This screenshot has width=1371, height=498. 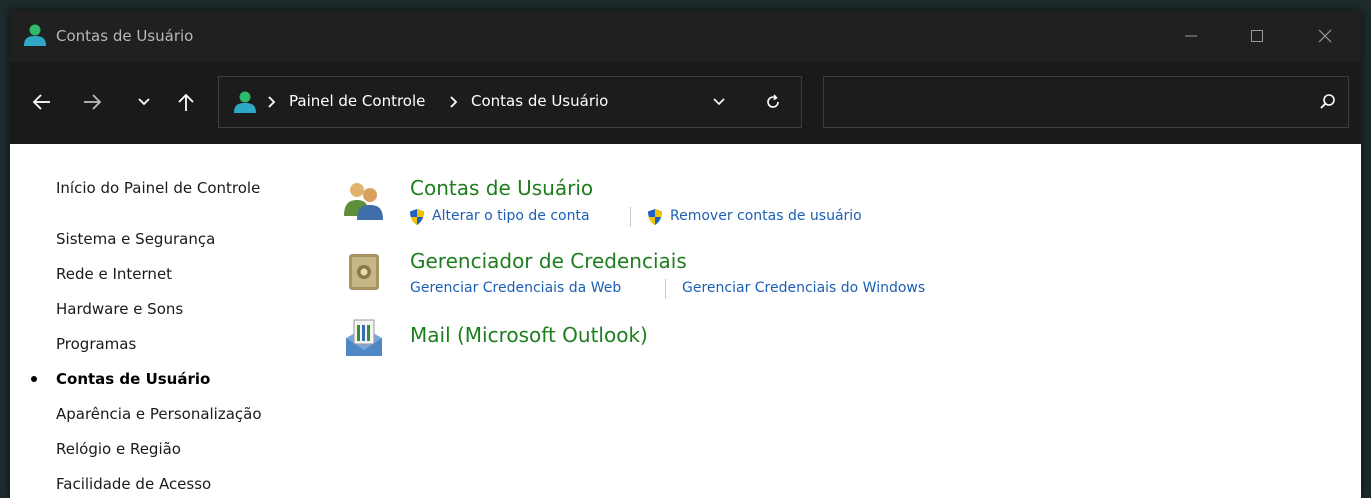 I want to click on link-remover-contas-de-usuario: Remover contas de usuário, so click(x=766, y=216).